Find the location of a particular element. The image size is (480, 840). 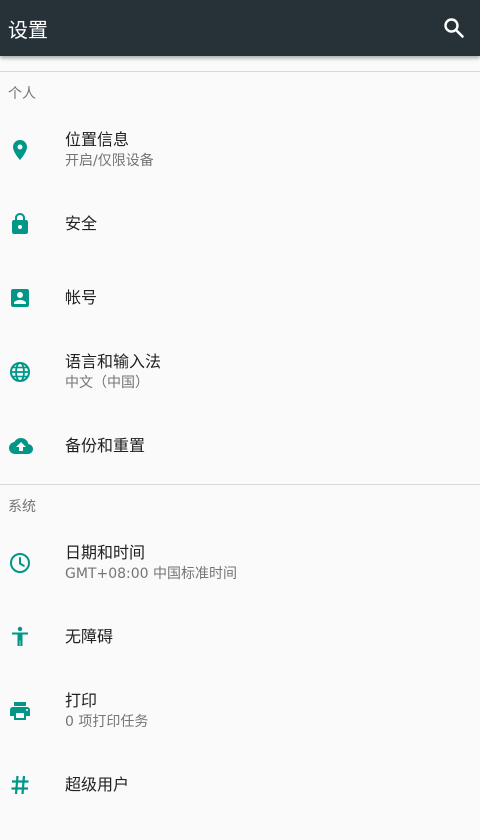

setting-item-label: 打印 is located at coordinates (81, 700).